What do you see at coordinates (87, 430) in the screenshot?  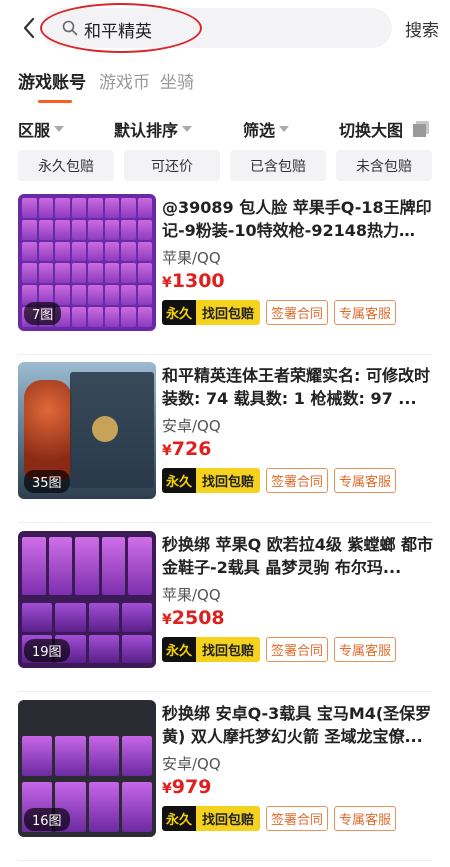 I see `listing-thumbnail: 35图` at bounding box center [87, 430].